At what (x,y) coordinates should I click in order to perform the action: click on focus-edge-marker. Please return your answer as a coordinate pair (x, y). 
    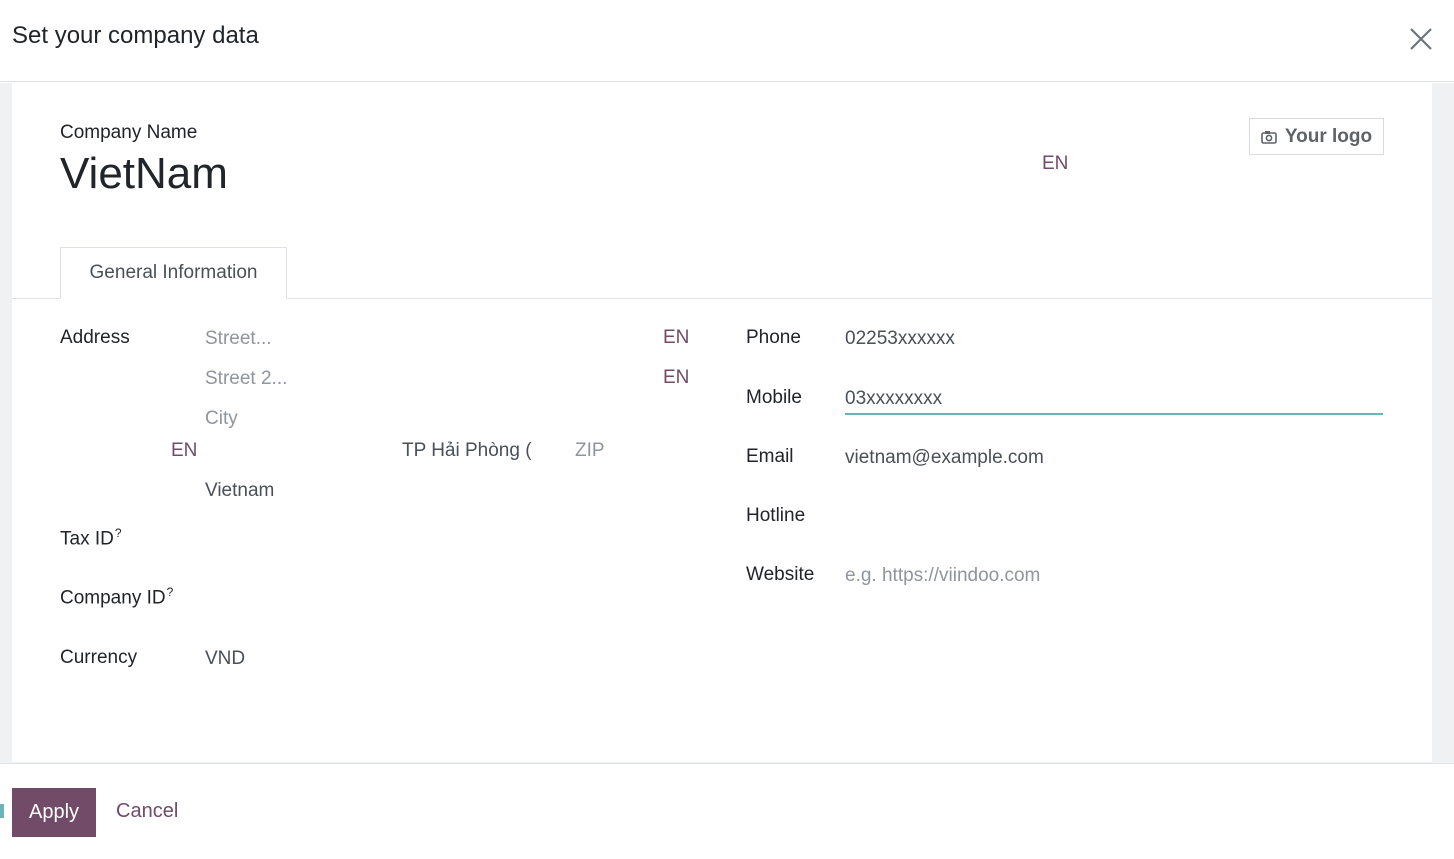
    Looking at the image, I should click on (2, 811).